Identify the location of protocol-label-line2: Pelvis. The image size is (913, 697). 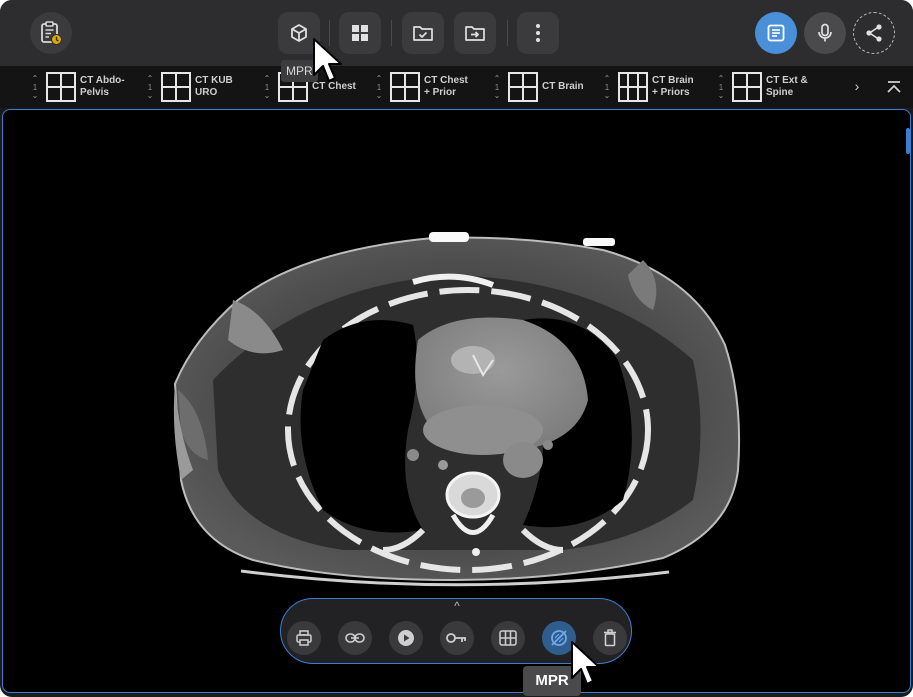
(94, 92).